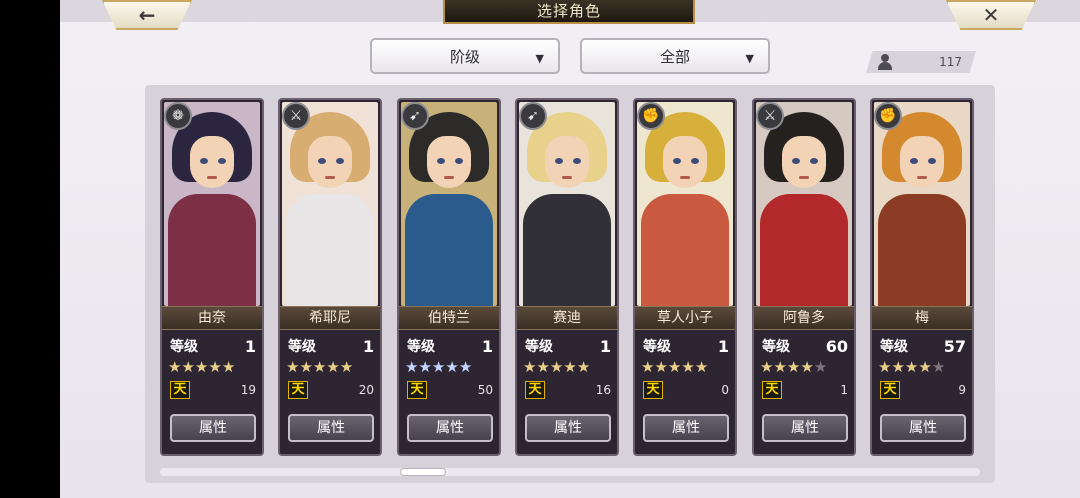  I want to click on system-left-bar, so click(30, 249).